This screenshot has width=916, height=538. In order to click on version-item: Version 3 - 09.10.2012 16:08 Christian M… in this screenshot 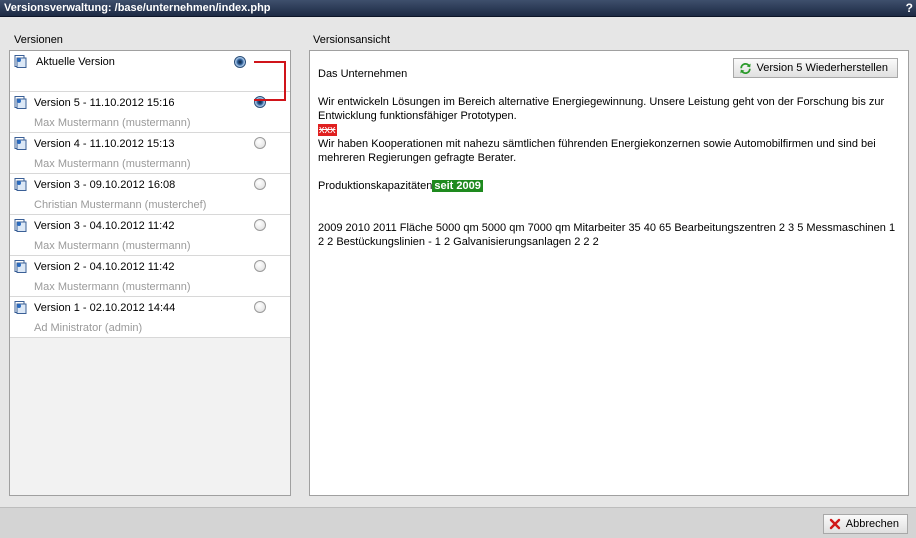, I will do `click(150, 194)`.